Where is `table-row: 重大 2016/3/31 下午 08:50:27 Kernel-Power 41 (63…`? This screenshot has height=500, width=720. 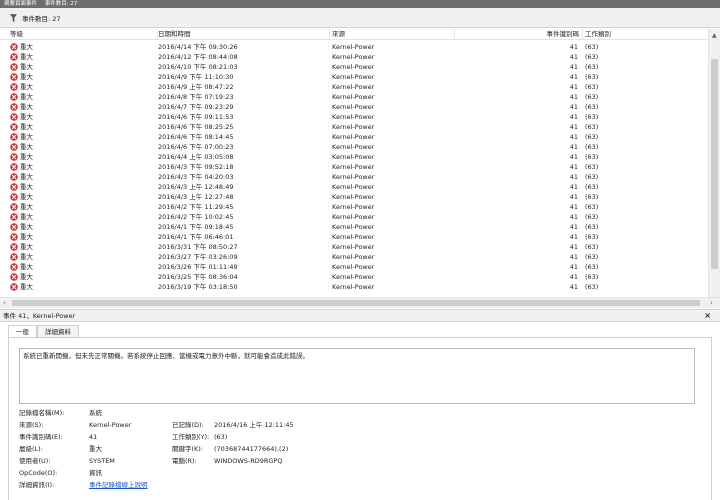 table-row: 重大 2016/3/31 下午 08:50:27 Kernel-Power 41 (63… is located at coordinates (354, 247).